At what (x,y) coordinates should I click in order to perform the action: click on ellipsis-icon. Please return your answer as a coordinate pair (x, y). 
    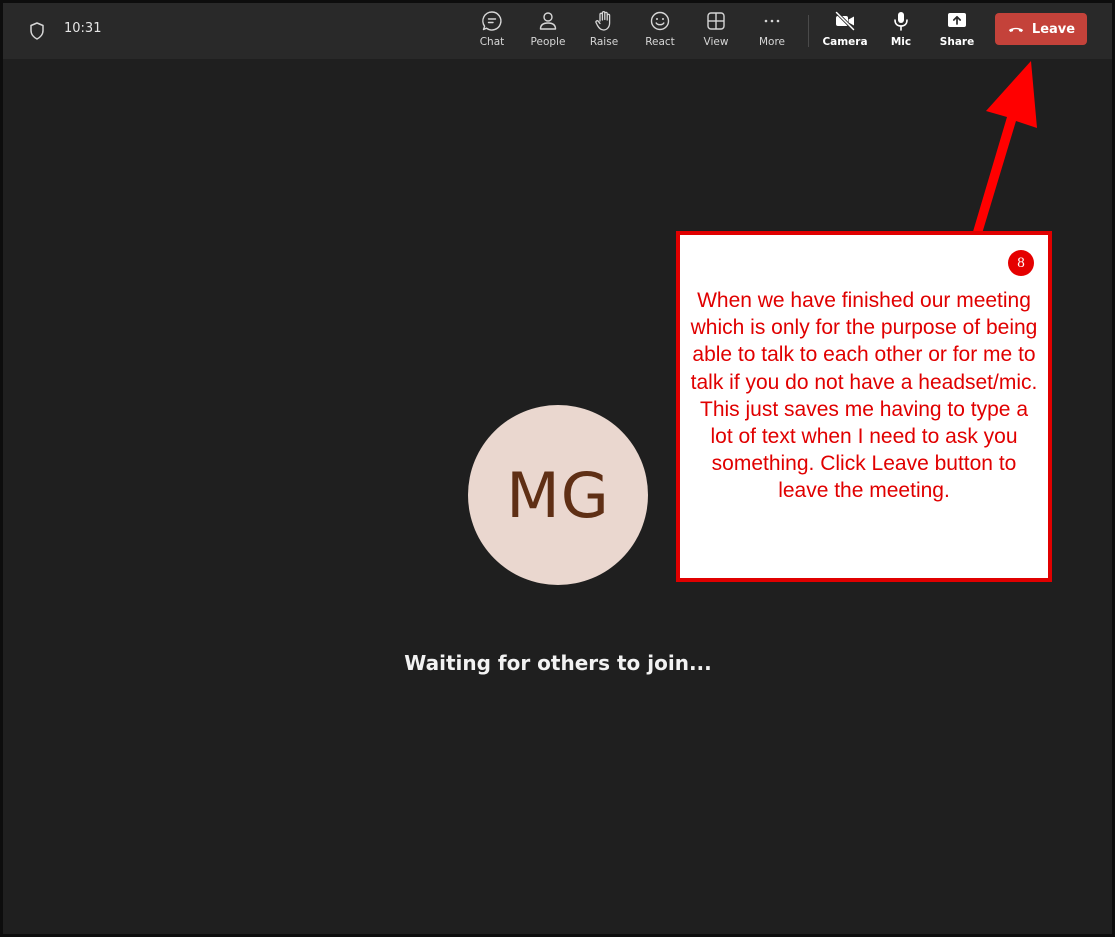
    Looking at the image, I should click on (772, 21).